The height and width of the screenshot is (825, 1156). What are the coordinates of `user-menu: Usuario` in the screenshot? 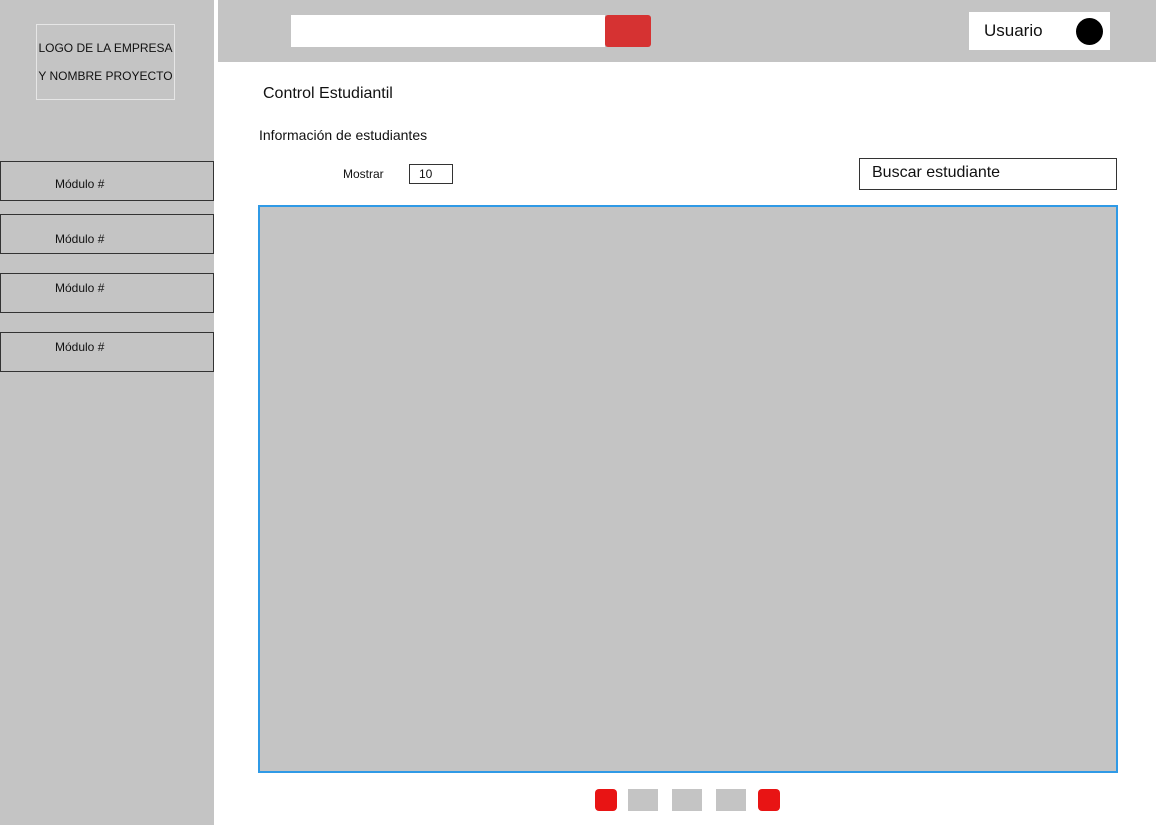 It's located at (1039, 31).